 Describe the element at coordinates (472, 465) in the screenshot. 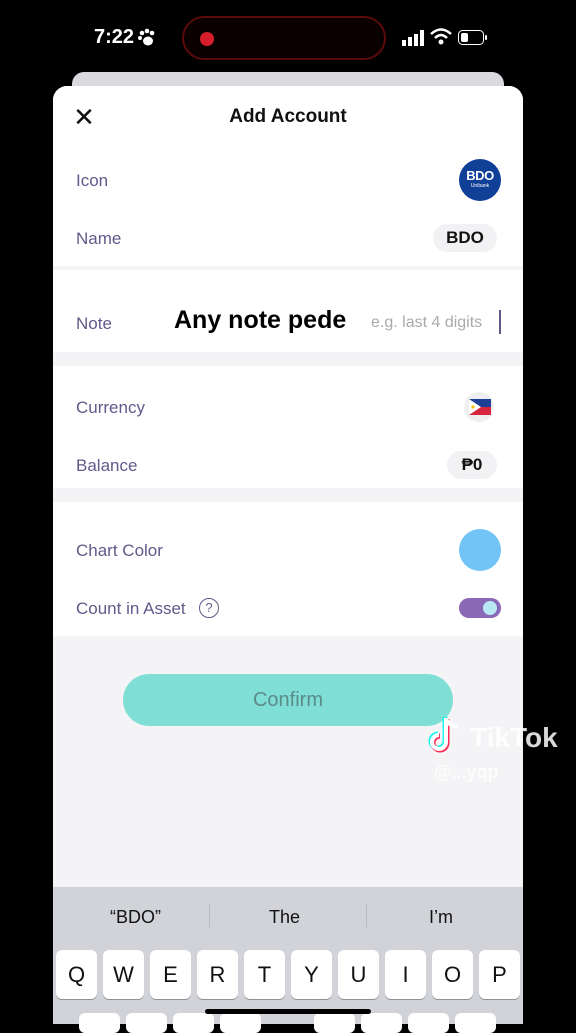

I see `balance-value: ₱0` at that location.